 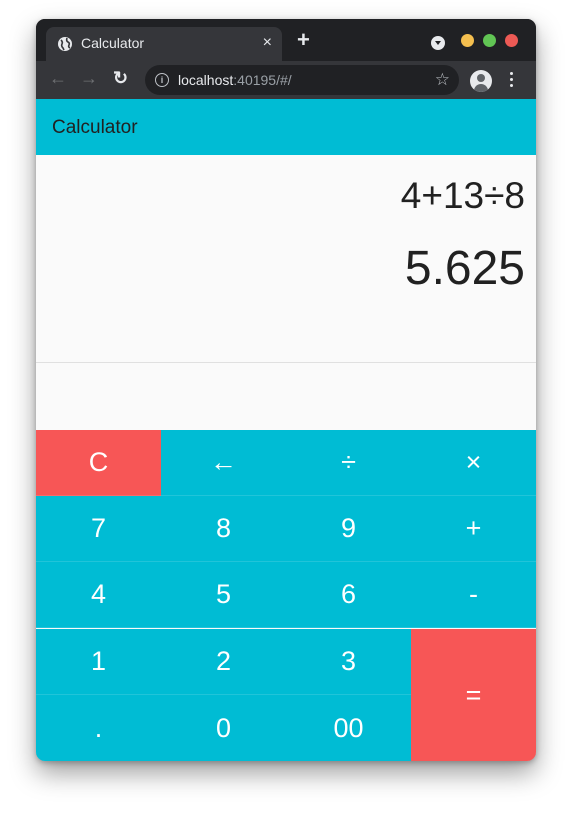 What do you see at coordinates (442, 80) in the screenshot?
I see `bookmark-star-icon: ☆` at bounding box center [442, 80].